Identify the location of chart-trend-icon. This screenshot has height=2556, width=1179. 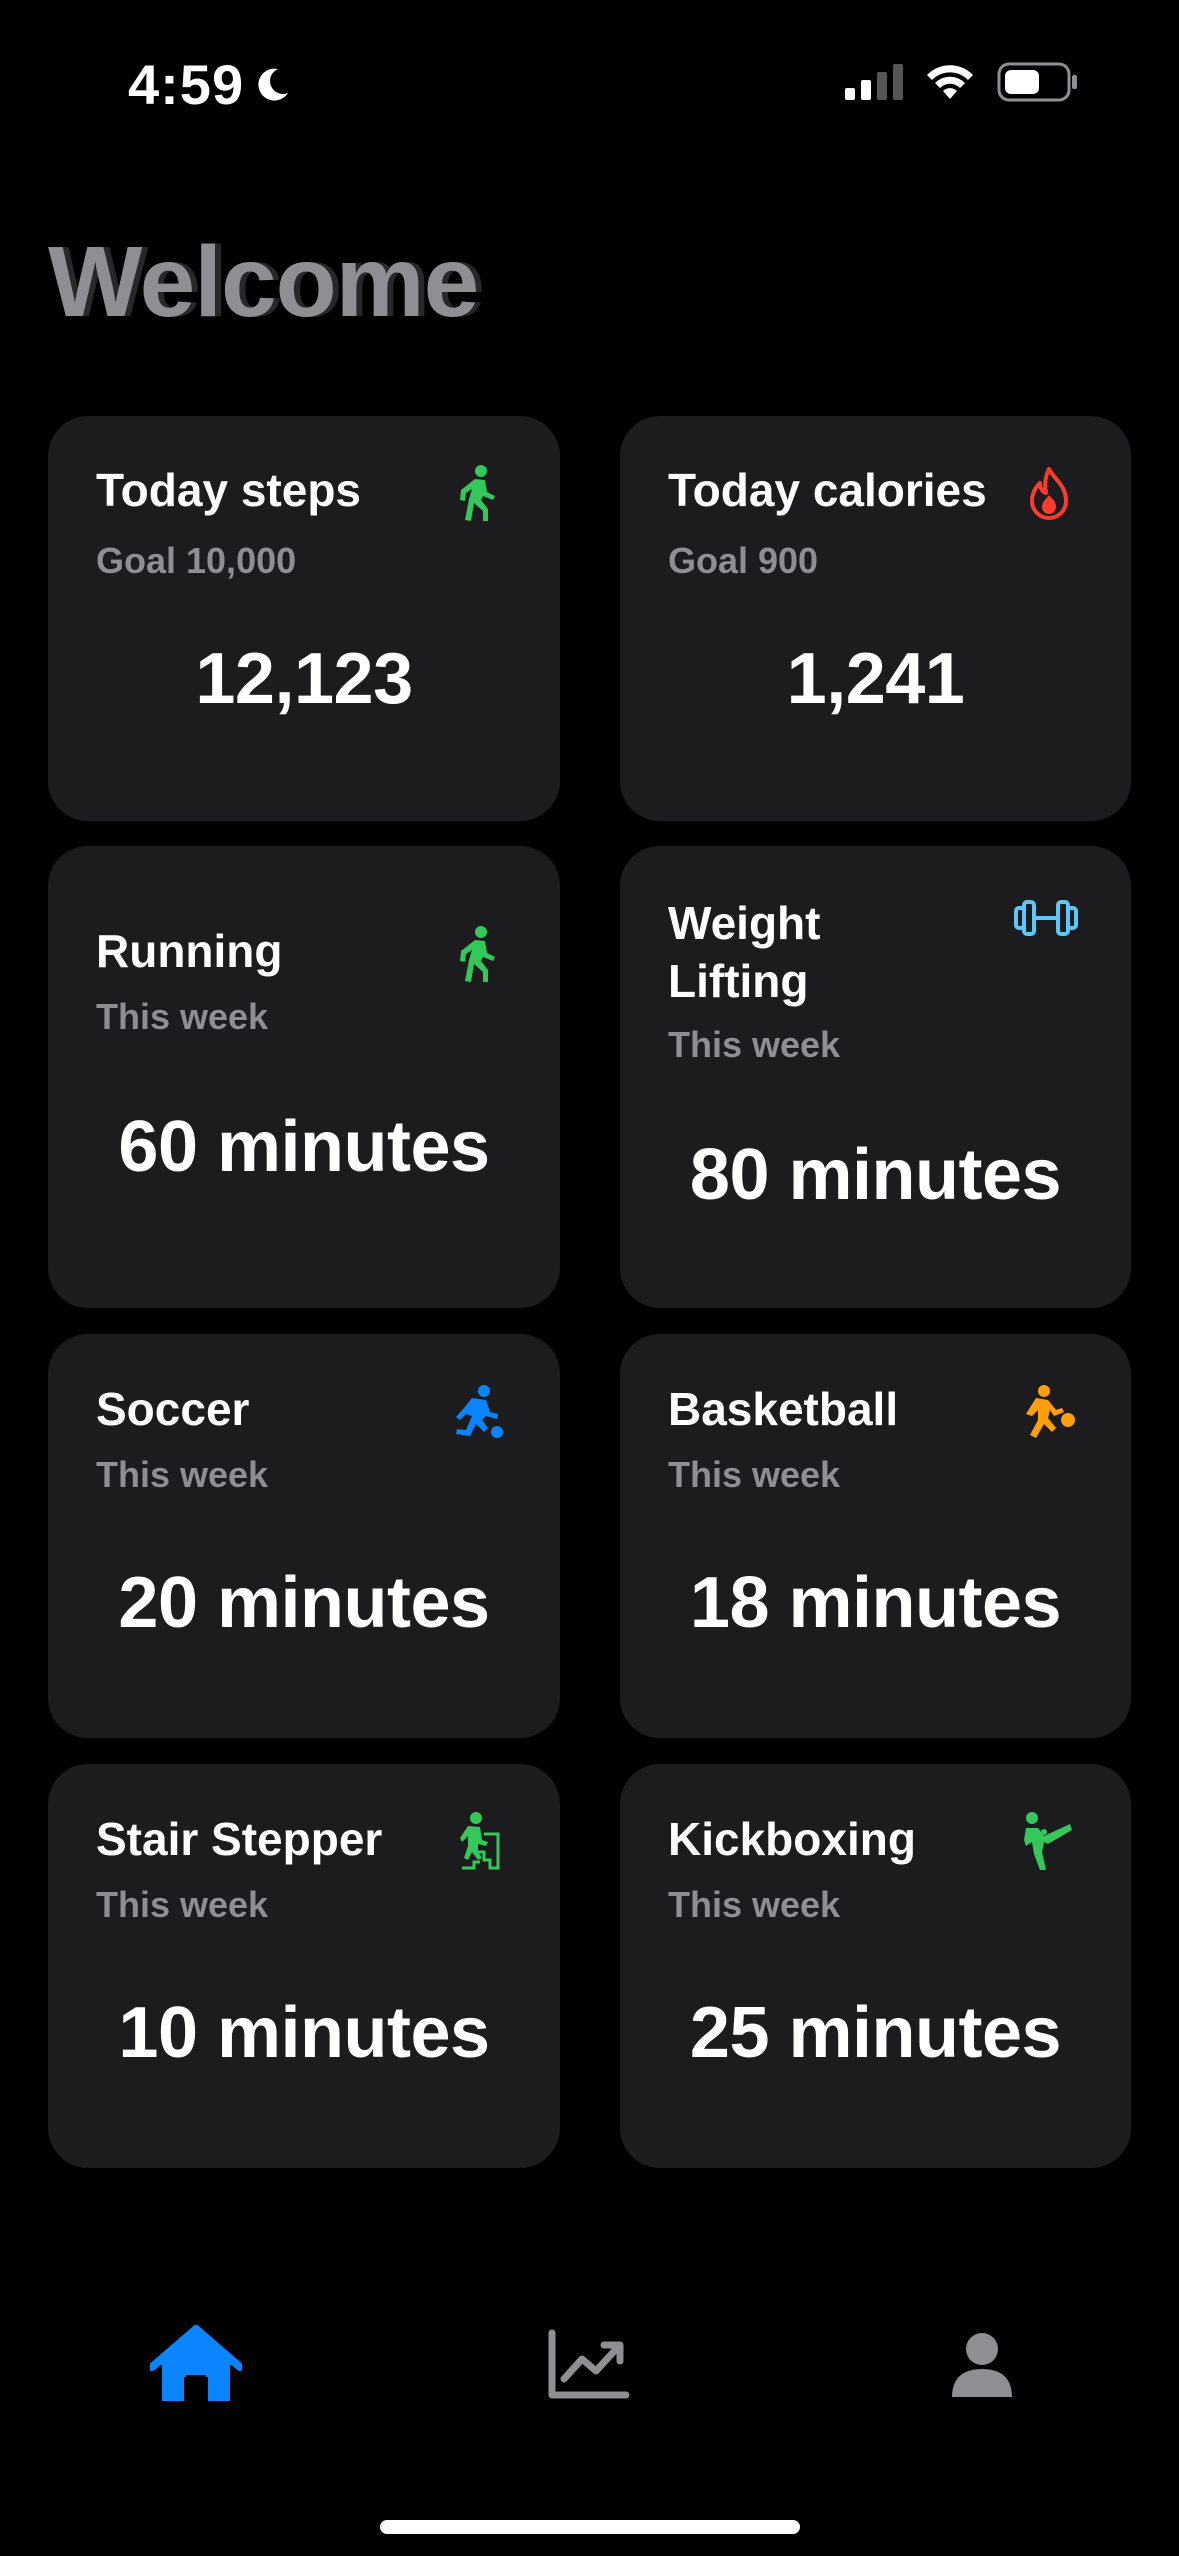
(589, 2364).